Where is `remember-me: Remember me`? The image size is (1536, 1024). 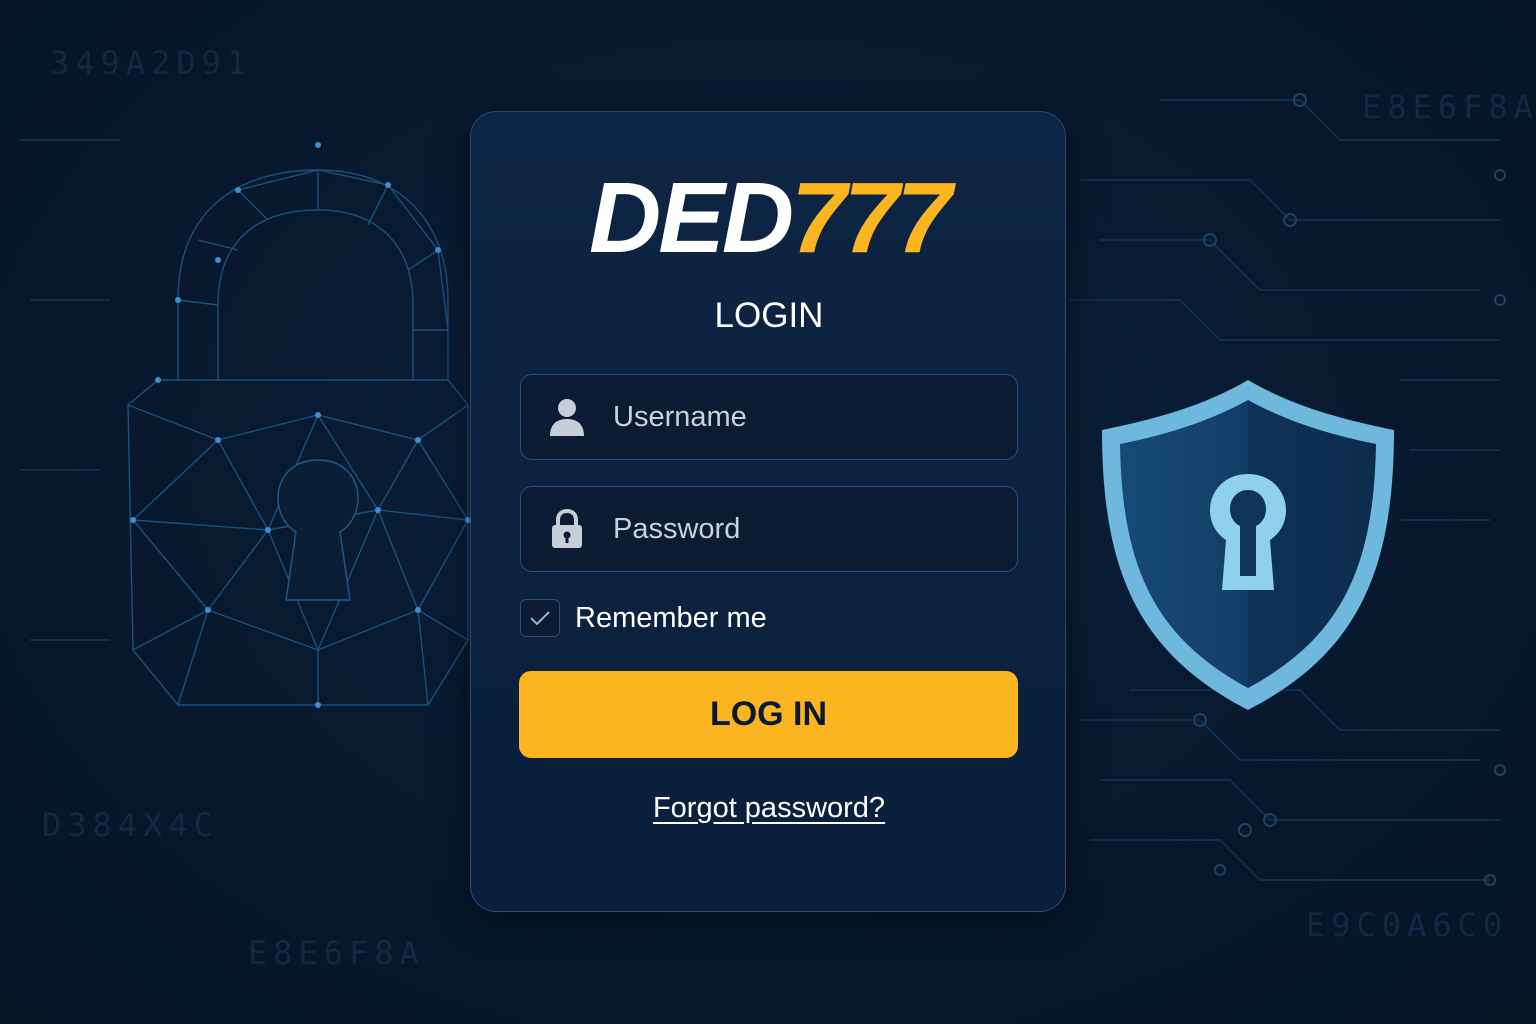 remember-me: Remember me is located at coordinates (643, 618).